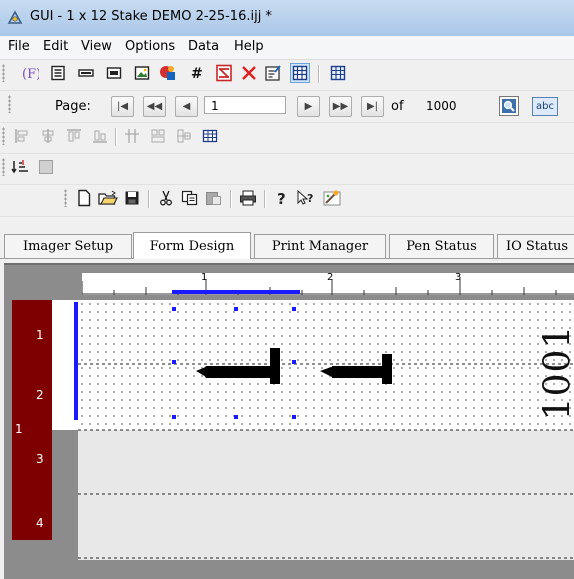 The width and height of the screenshot is (574, 579). I want to click on align-toolbar, so click(287, 138).